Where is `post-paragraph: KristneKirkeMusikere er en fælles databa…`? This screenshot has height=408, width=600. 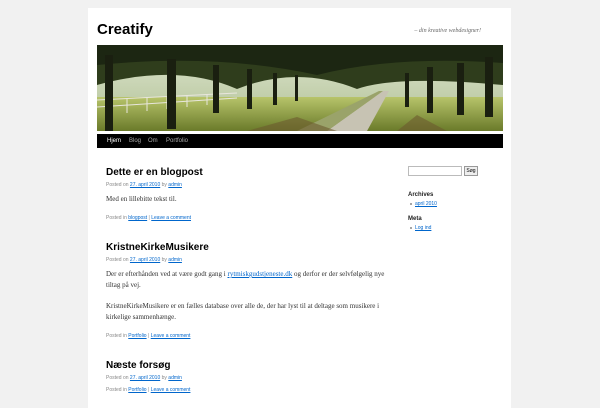 post-paragraph: KristneKirkeMusikere er en fælles databa… is located at coordinates (243, 311).